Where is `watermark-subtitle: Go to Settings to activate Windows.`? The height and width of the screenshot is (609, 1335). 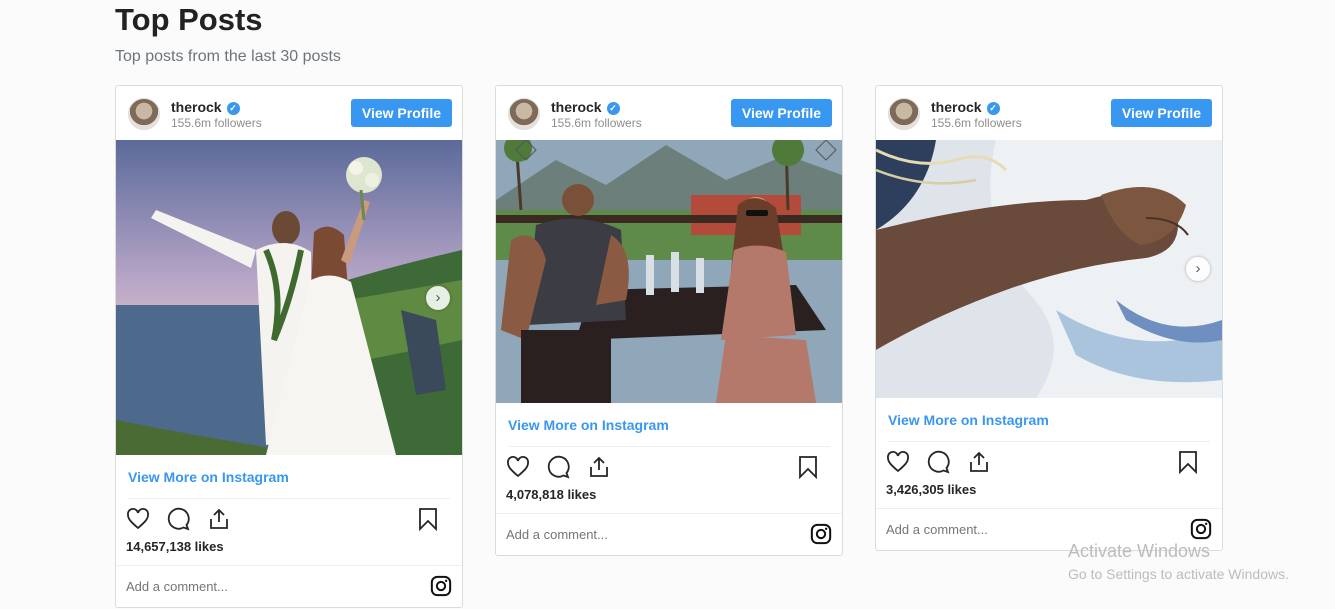
watermark-subtitle: Go to Settings to activate Windows. is located at coordinates (1178, 574).